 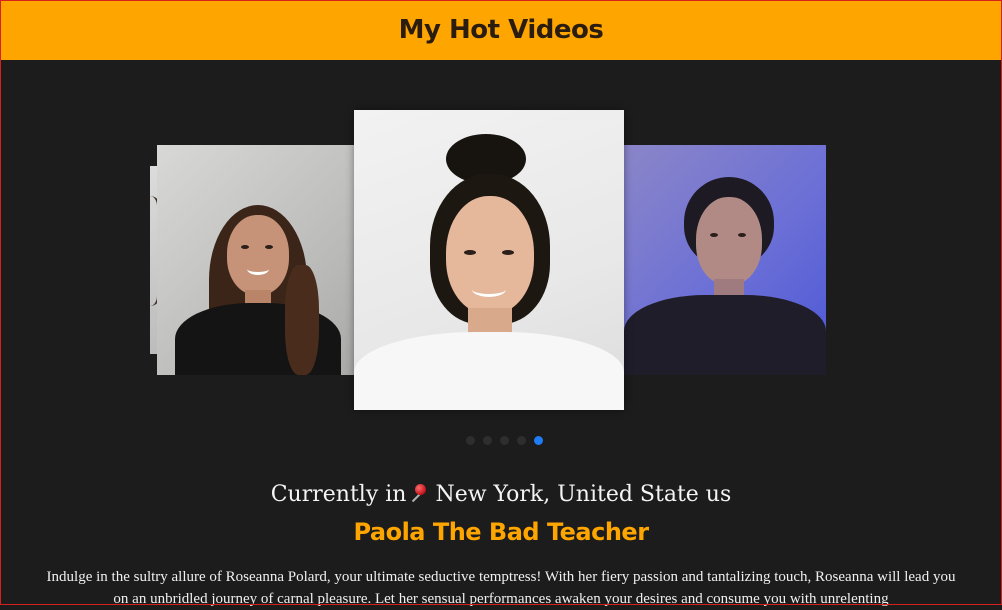 I want to click on profile-name: Paola The Bad Teacher, so click(x=501, y=532).